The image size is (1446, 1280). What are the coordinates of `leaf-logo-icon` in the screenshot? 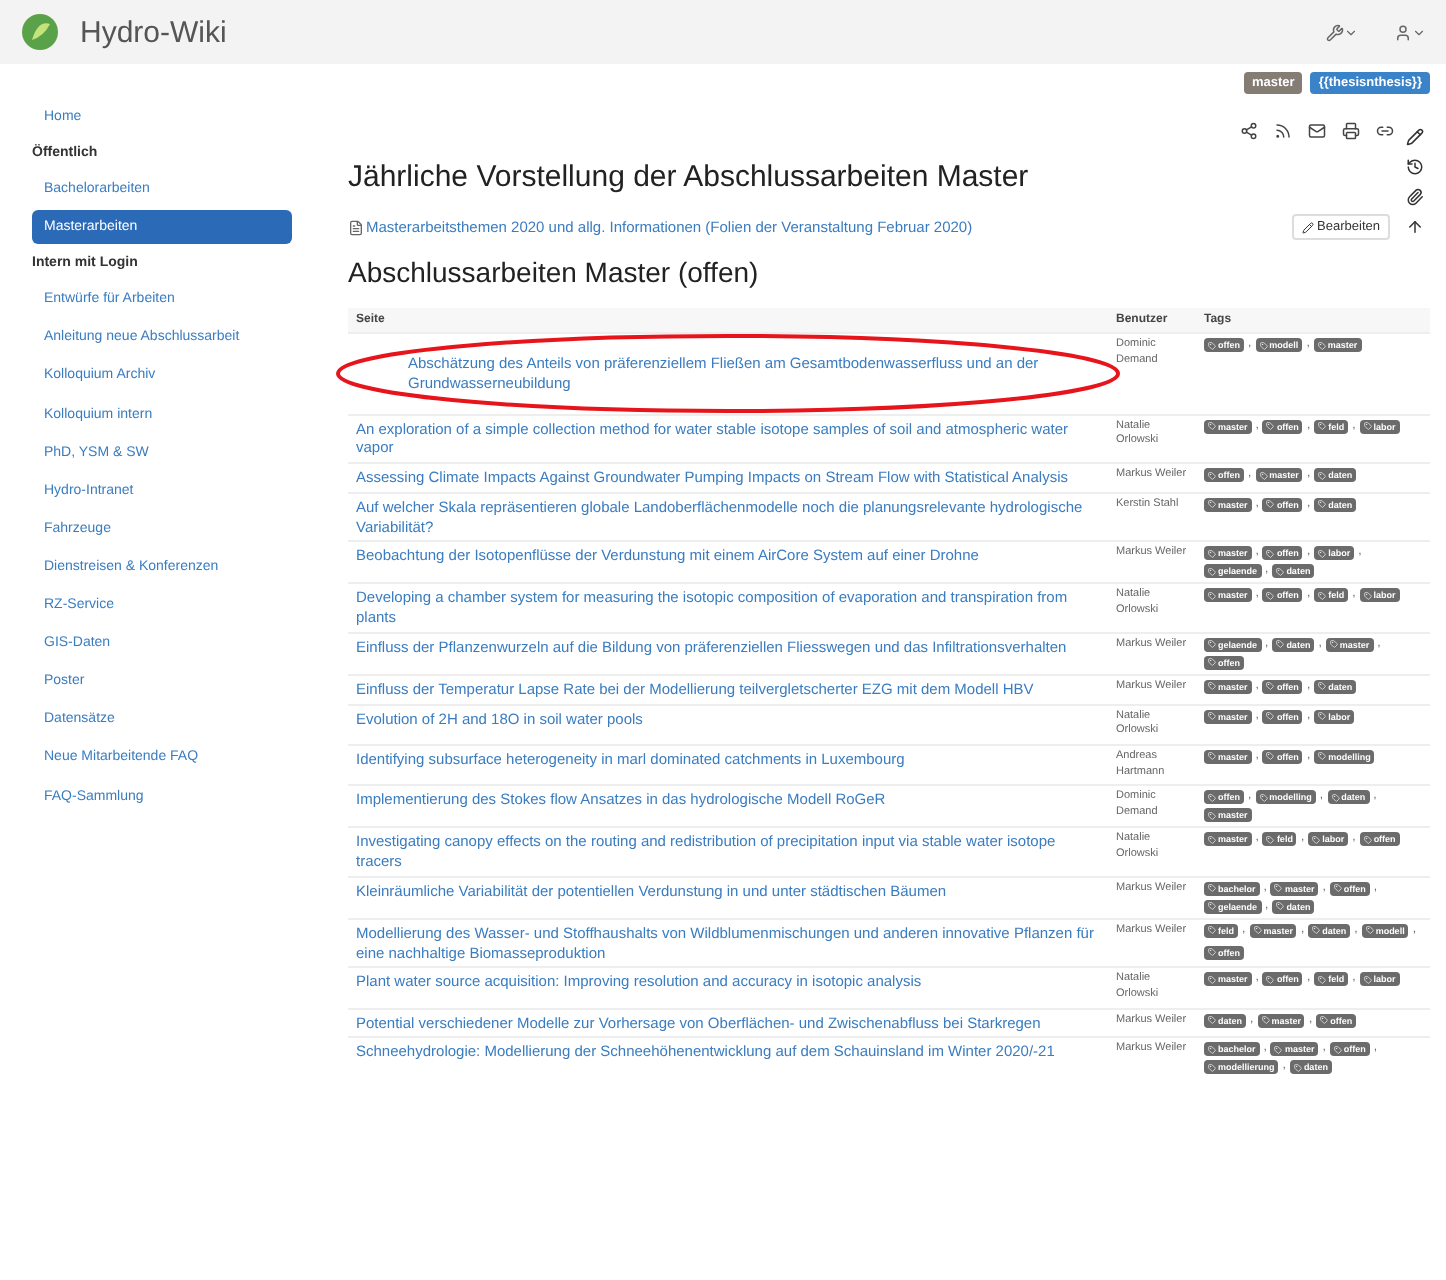 It's located at (40, 32).